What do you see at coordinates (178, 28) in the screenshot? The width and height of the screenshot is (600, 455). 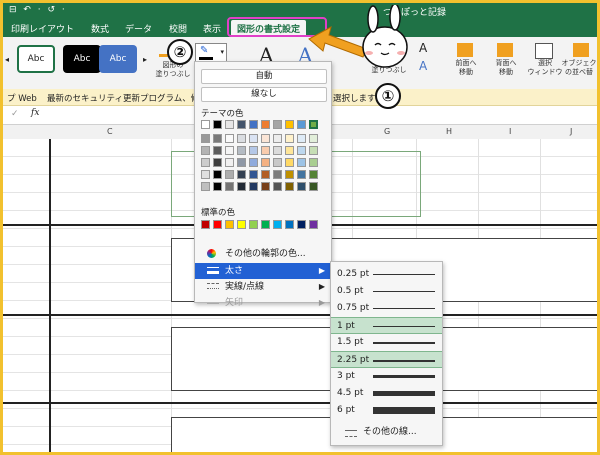 I see `tab-review: 校閲` at bounding box center [178, 28].